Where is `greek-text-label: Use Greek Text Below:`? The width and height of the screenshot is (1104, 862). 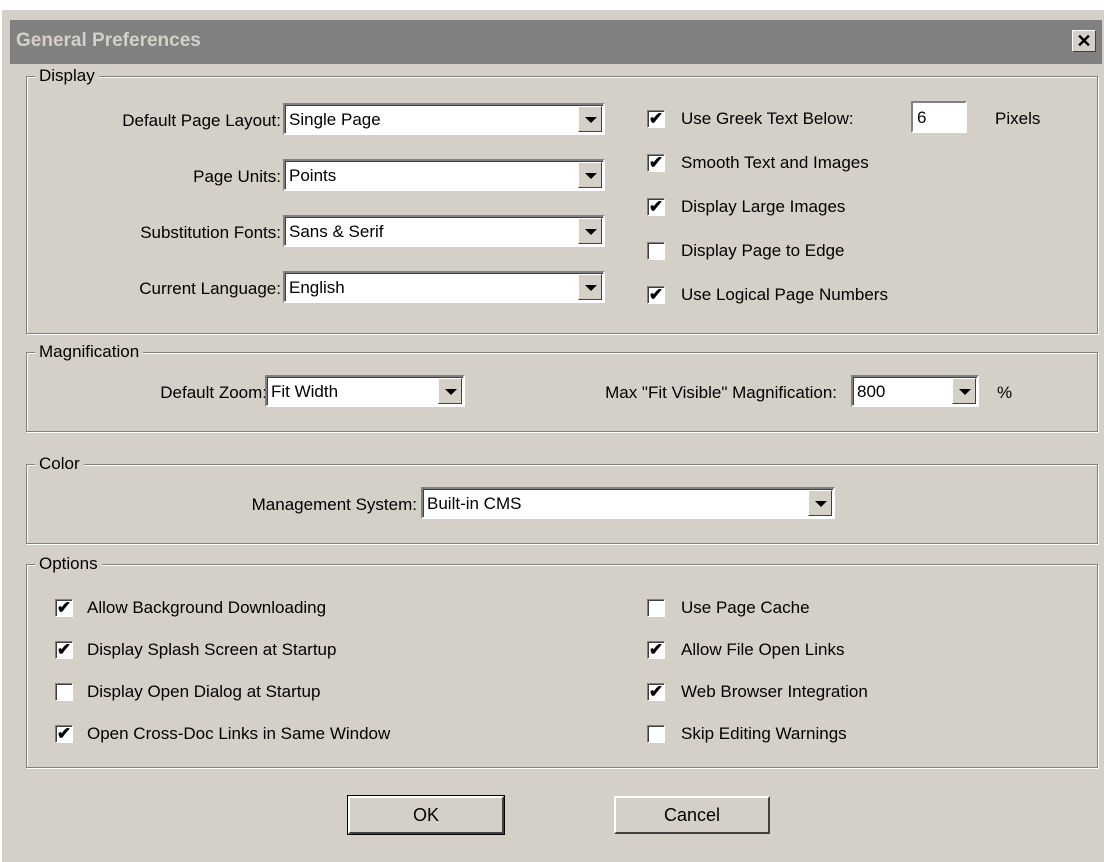
greek-text-label: Use Greek Text Below: is located at coordinates (767, 118).